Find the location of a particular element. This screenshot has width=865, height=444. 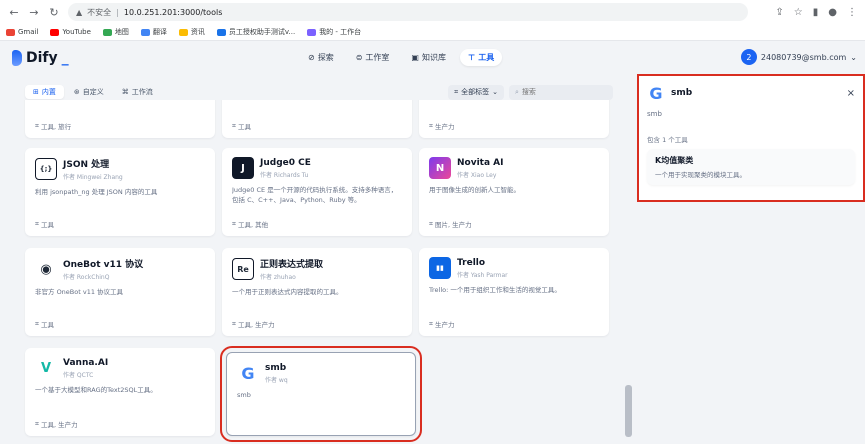

scroll-thumb is located at coordinates (628, 411).